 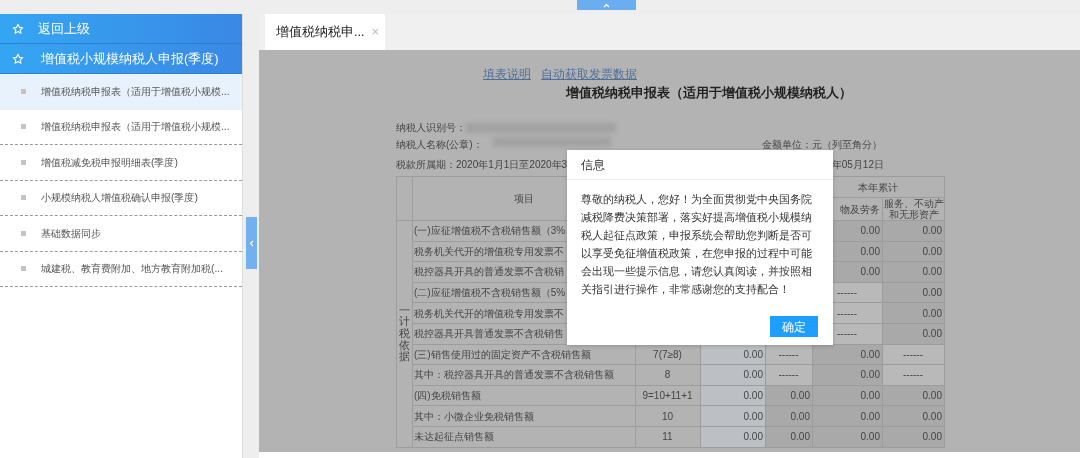 What do you see at coordinates (431, 128) in the screenshot?
I see `field-label: 纳税人识别号：` at bounding box center [431, 128].